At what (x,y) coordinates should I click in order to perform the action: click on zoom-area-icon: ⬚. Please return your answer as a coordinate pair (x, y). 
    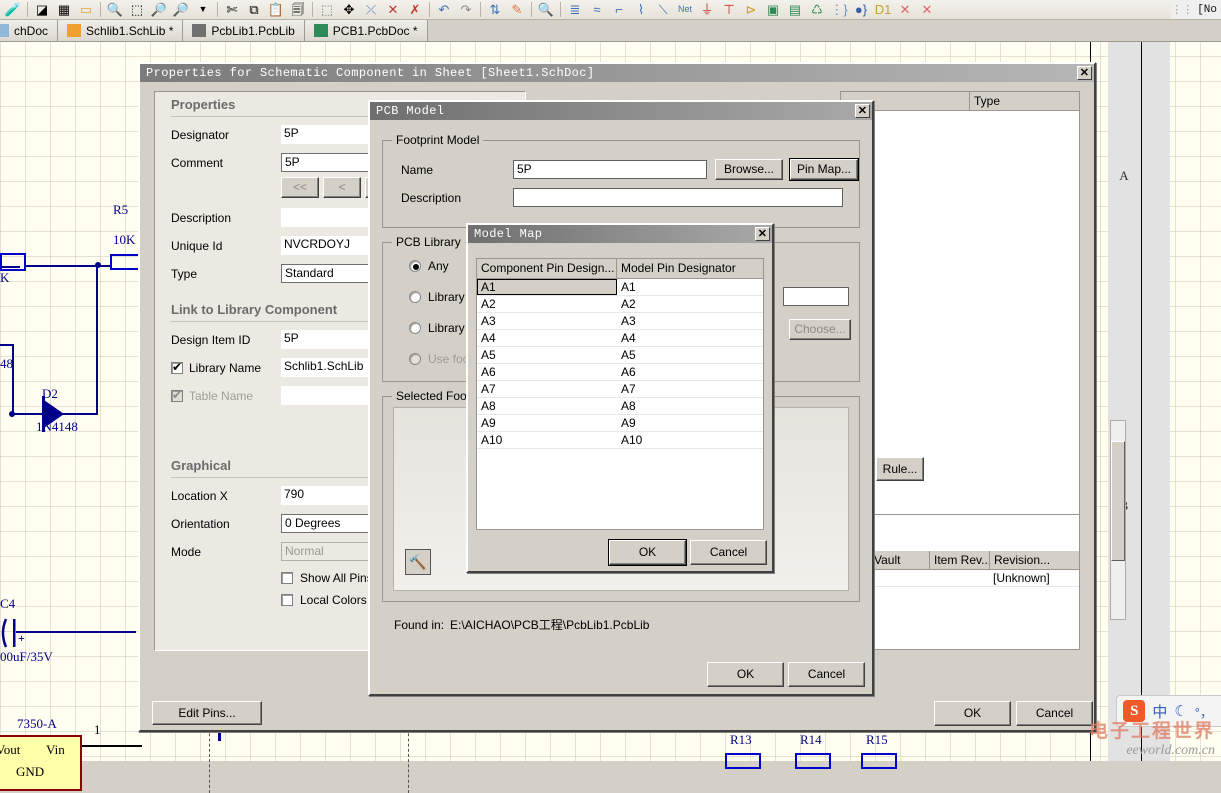
    Looking at the image, I should click on (137, 10).